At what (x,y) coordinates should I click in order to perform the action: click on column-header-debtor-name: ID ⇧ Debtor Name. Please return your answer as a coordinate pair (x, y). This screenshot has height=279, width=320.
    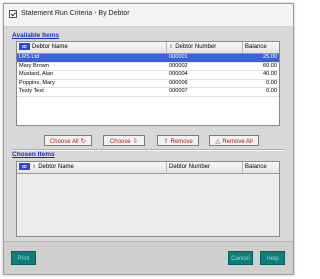
    Looking at the image, I should click on (92, 167).